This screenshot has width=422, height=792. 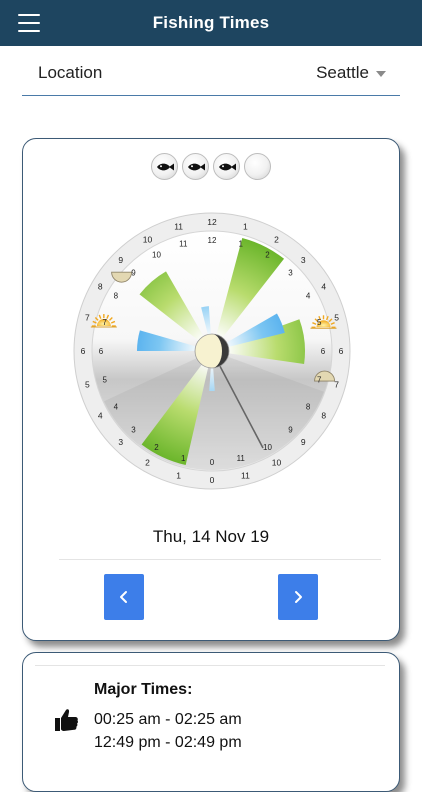 I want to click on major-time-entry: 00:25 am - 02:25 am, so click(x=168, y=719).